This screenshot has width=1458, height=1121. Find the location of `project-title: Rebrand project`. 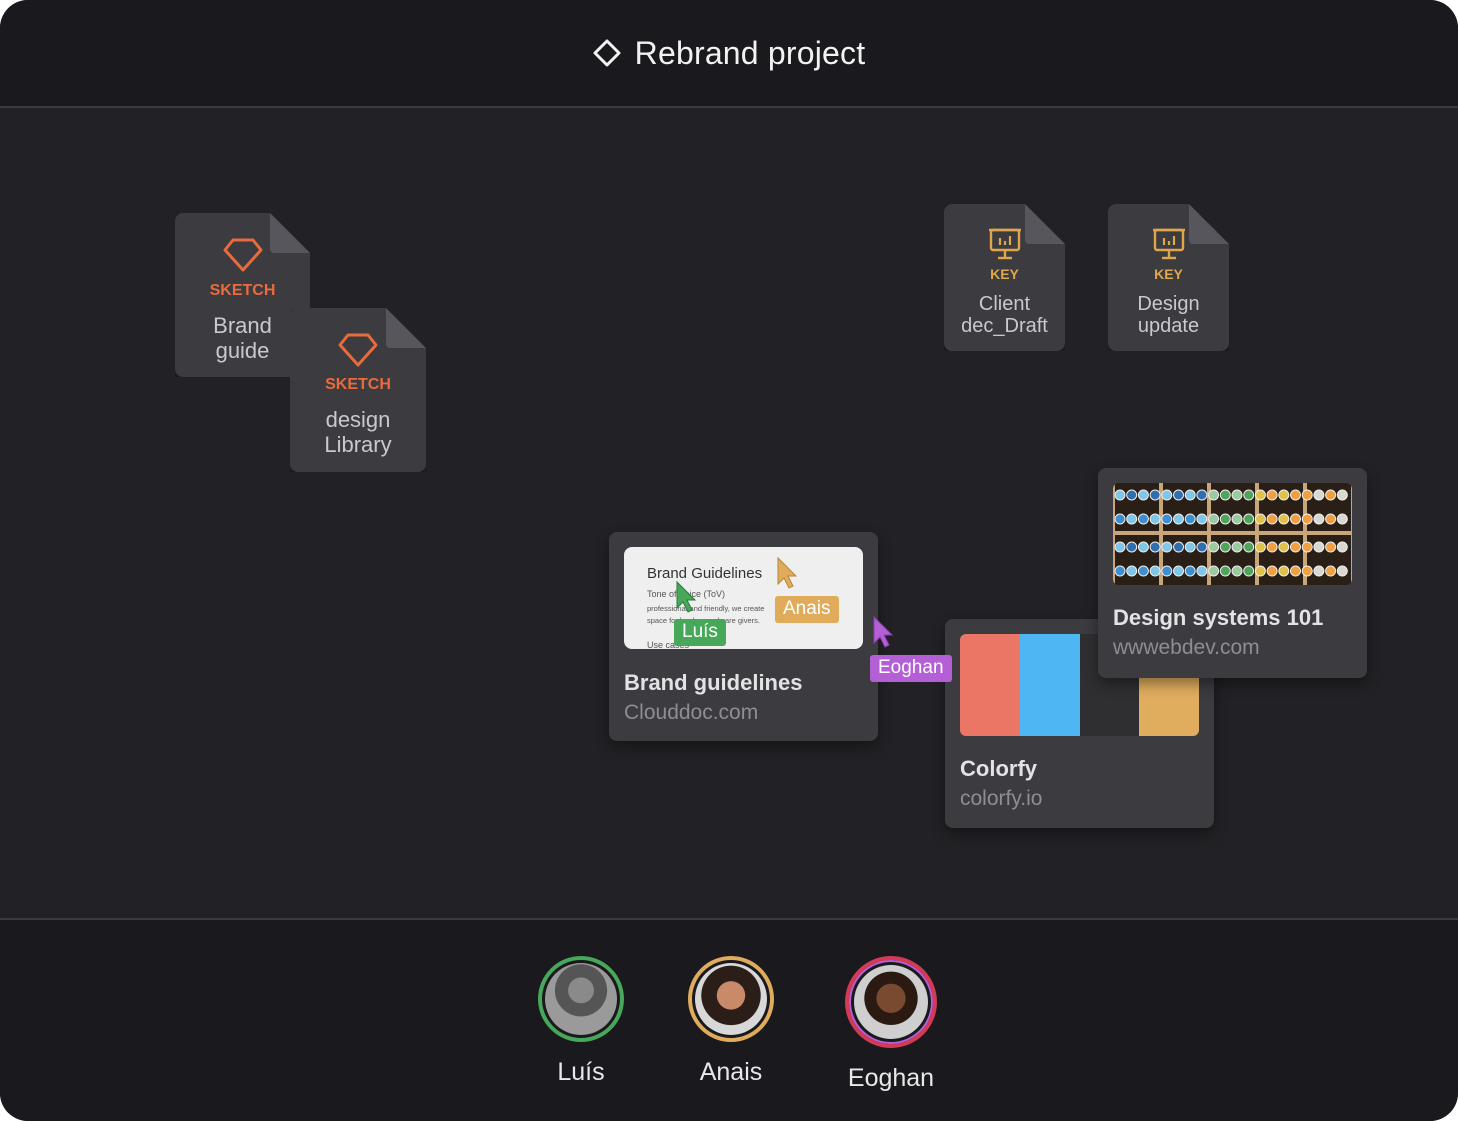

project-title: Rebrand project is located at coordinates (750, 52).